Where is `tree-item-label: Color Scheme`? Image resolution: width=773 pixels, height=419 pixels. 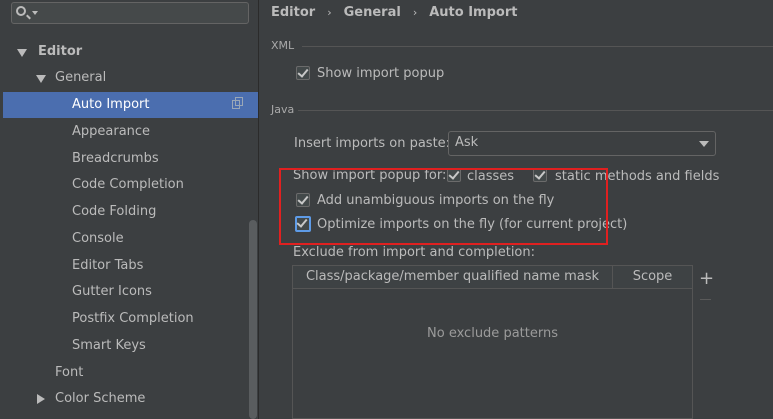 tree-item-label: Color Scheme is located at coordinates (100, 398).